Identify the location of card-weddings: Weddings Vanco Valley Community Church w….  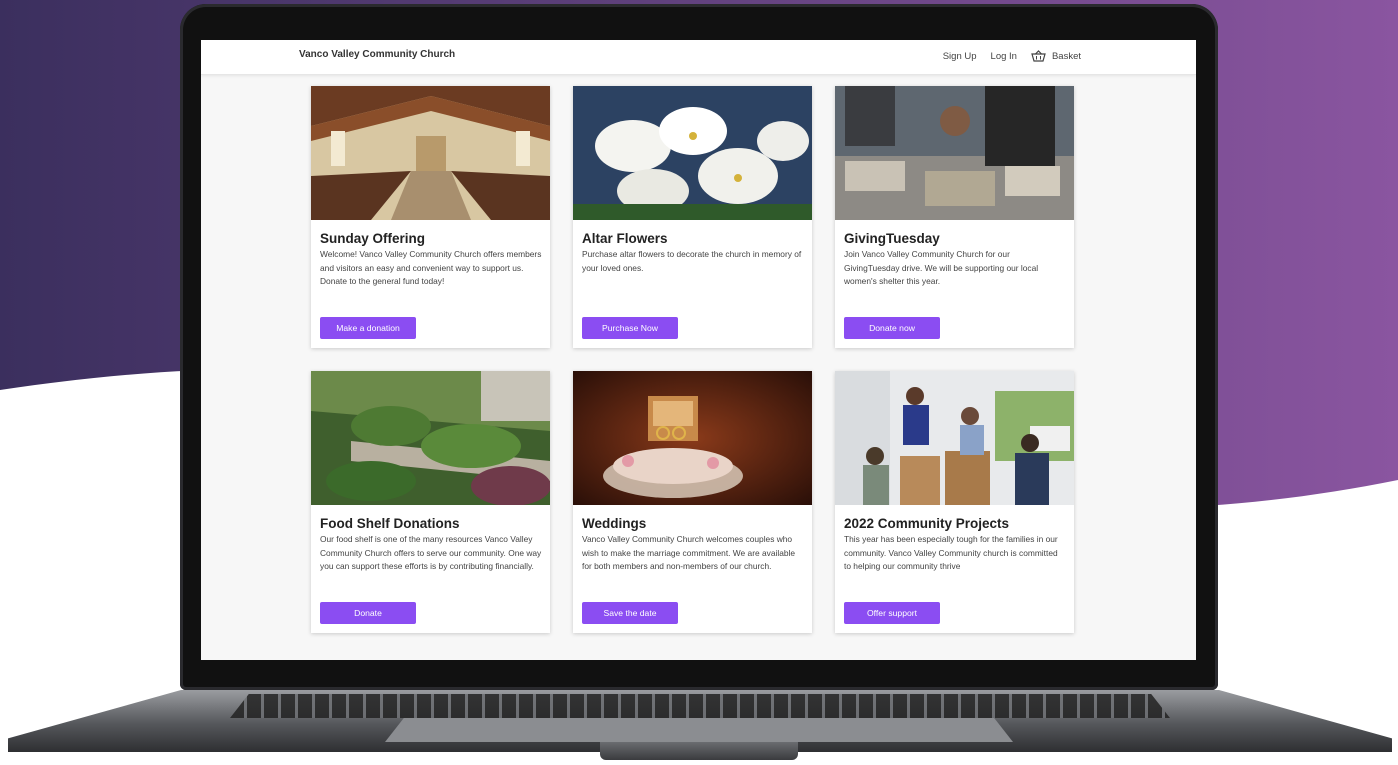
(692, 502).